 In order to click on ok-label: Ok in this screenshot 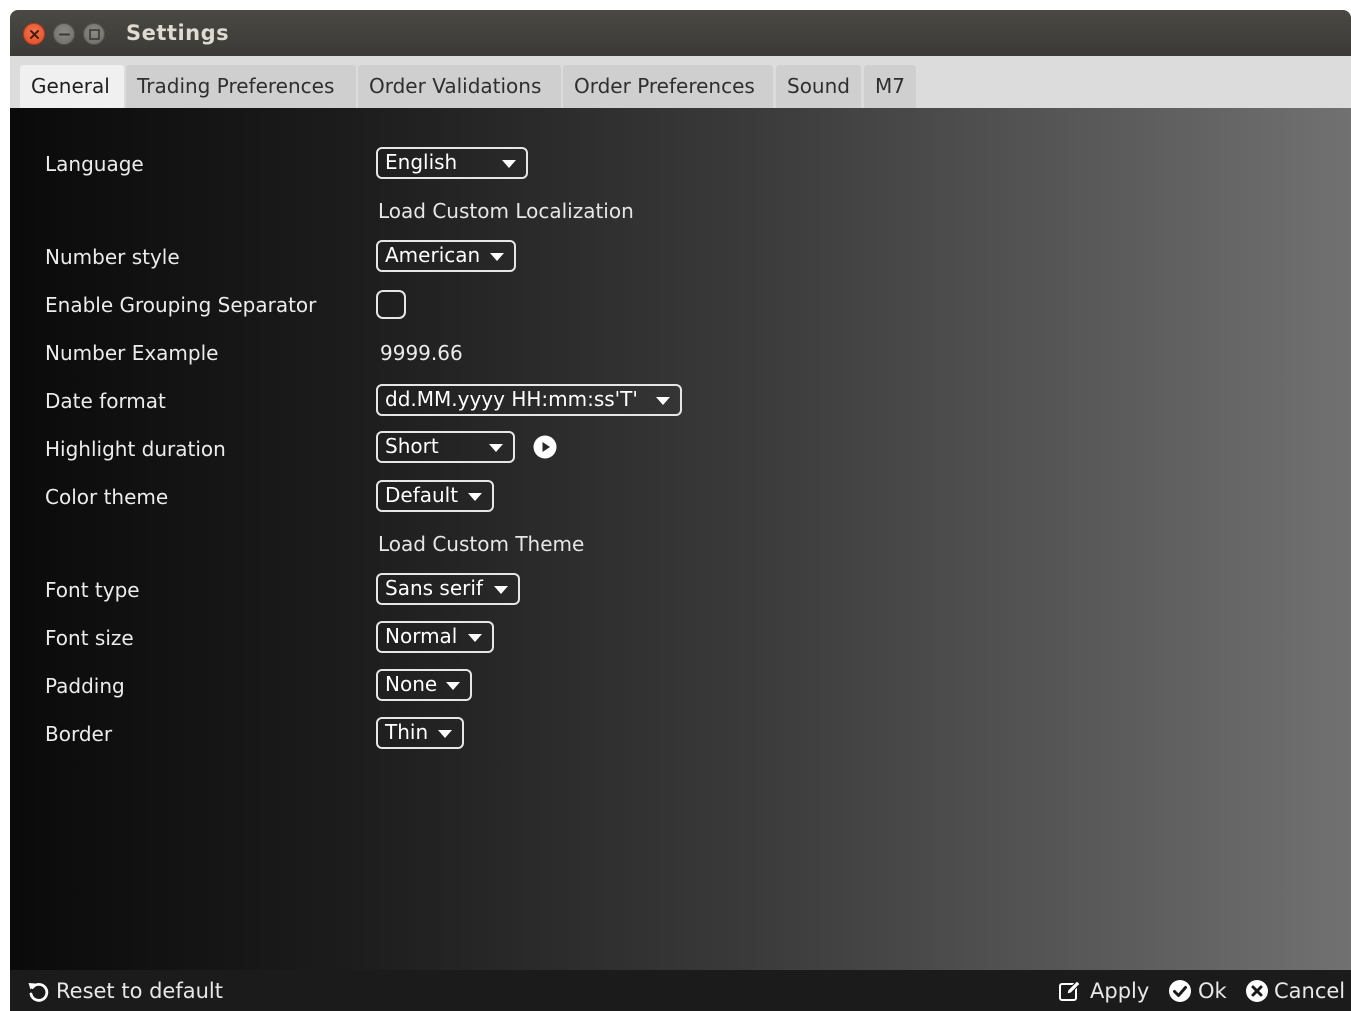, I will do `click(1212, 991)`.